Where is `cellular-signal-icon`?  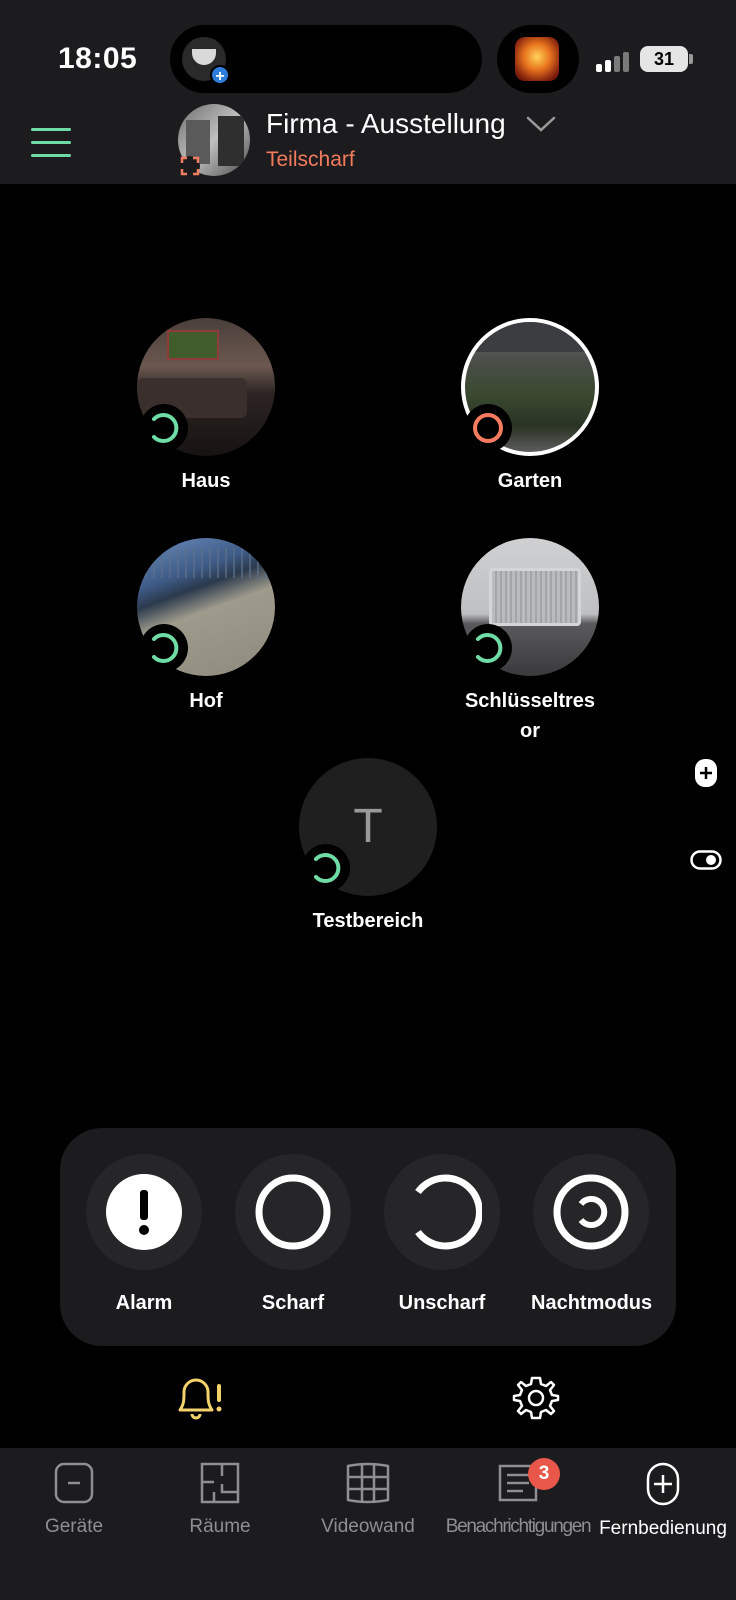
cellular-signal-icon is located at coordinates (614, 61).